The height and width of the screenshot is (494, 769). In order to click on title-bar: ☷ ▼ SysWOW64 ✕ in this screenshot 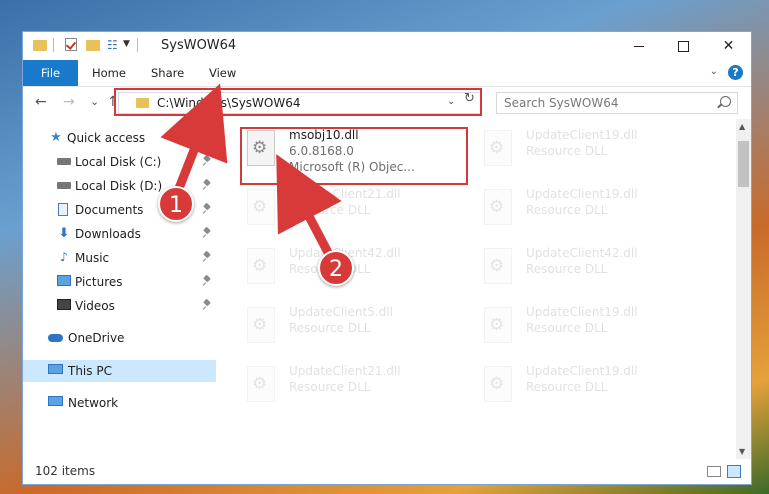, I will do `click(387, 46)`.